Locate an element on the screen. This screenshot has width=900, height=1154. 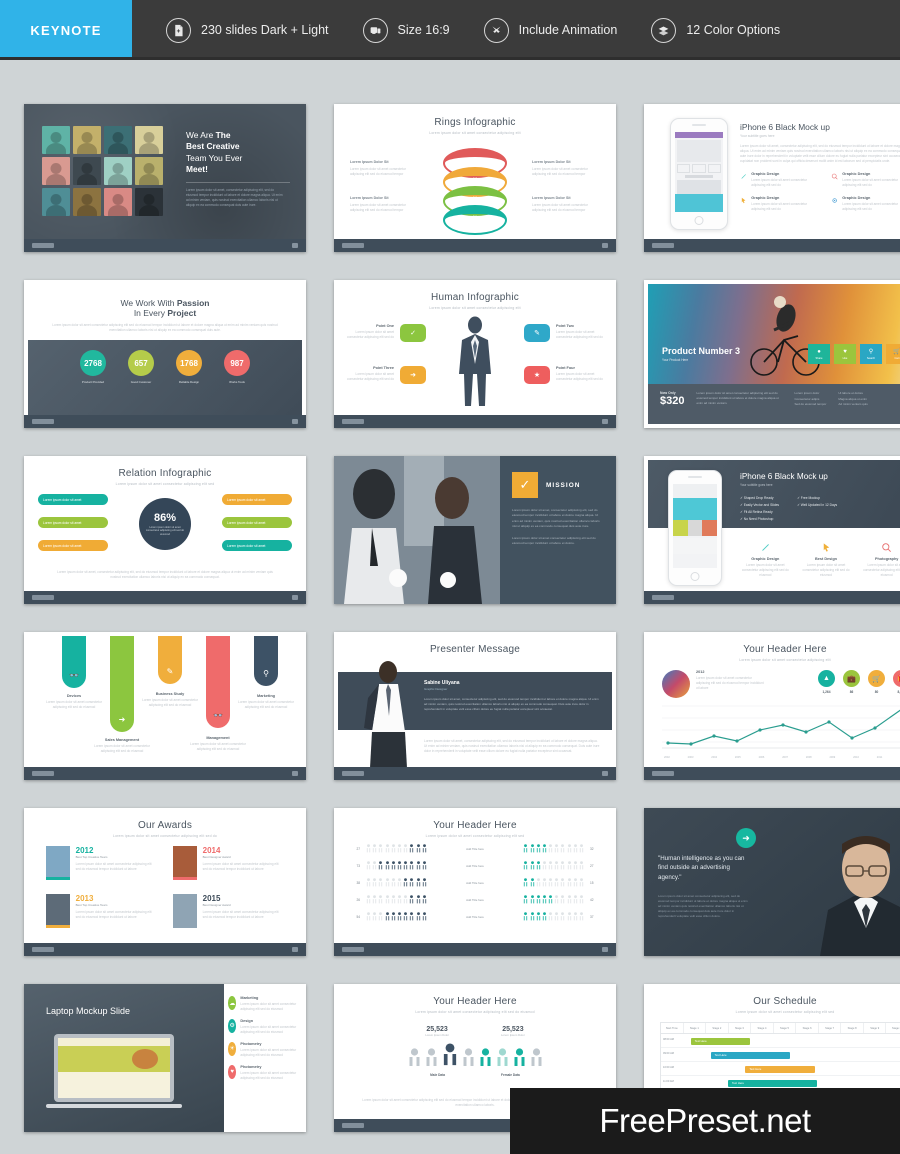
presenter-photo is located at coordinates (385, 714).